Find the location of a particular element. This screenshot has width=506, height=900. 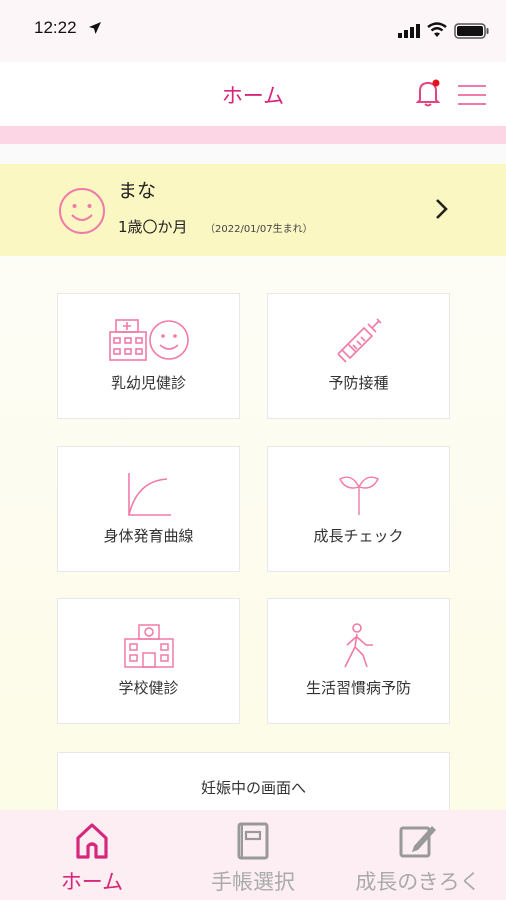

tile-infant-checkup: 乳幼児健診 is located at coordinates (148, 356).